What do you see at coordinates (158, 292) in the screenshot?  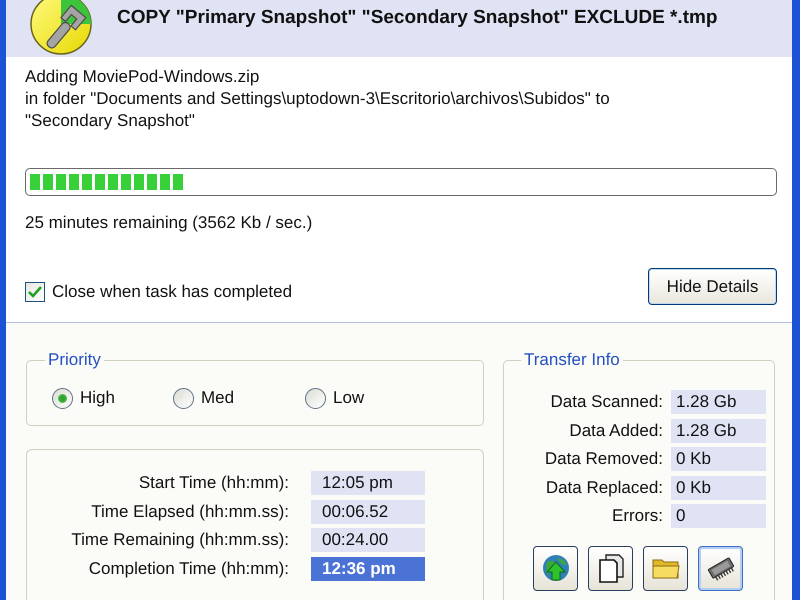 I see `close-when-completed-checkbox: Close when task has completed` at bounding box center [158, 292].